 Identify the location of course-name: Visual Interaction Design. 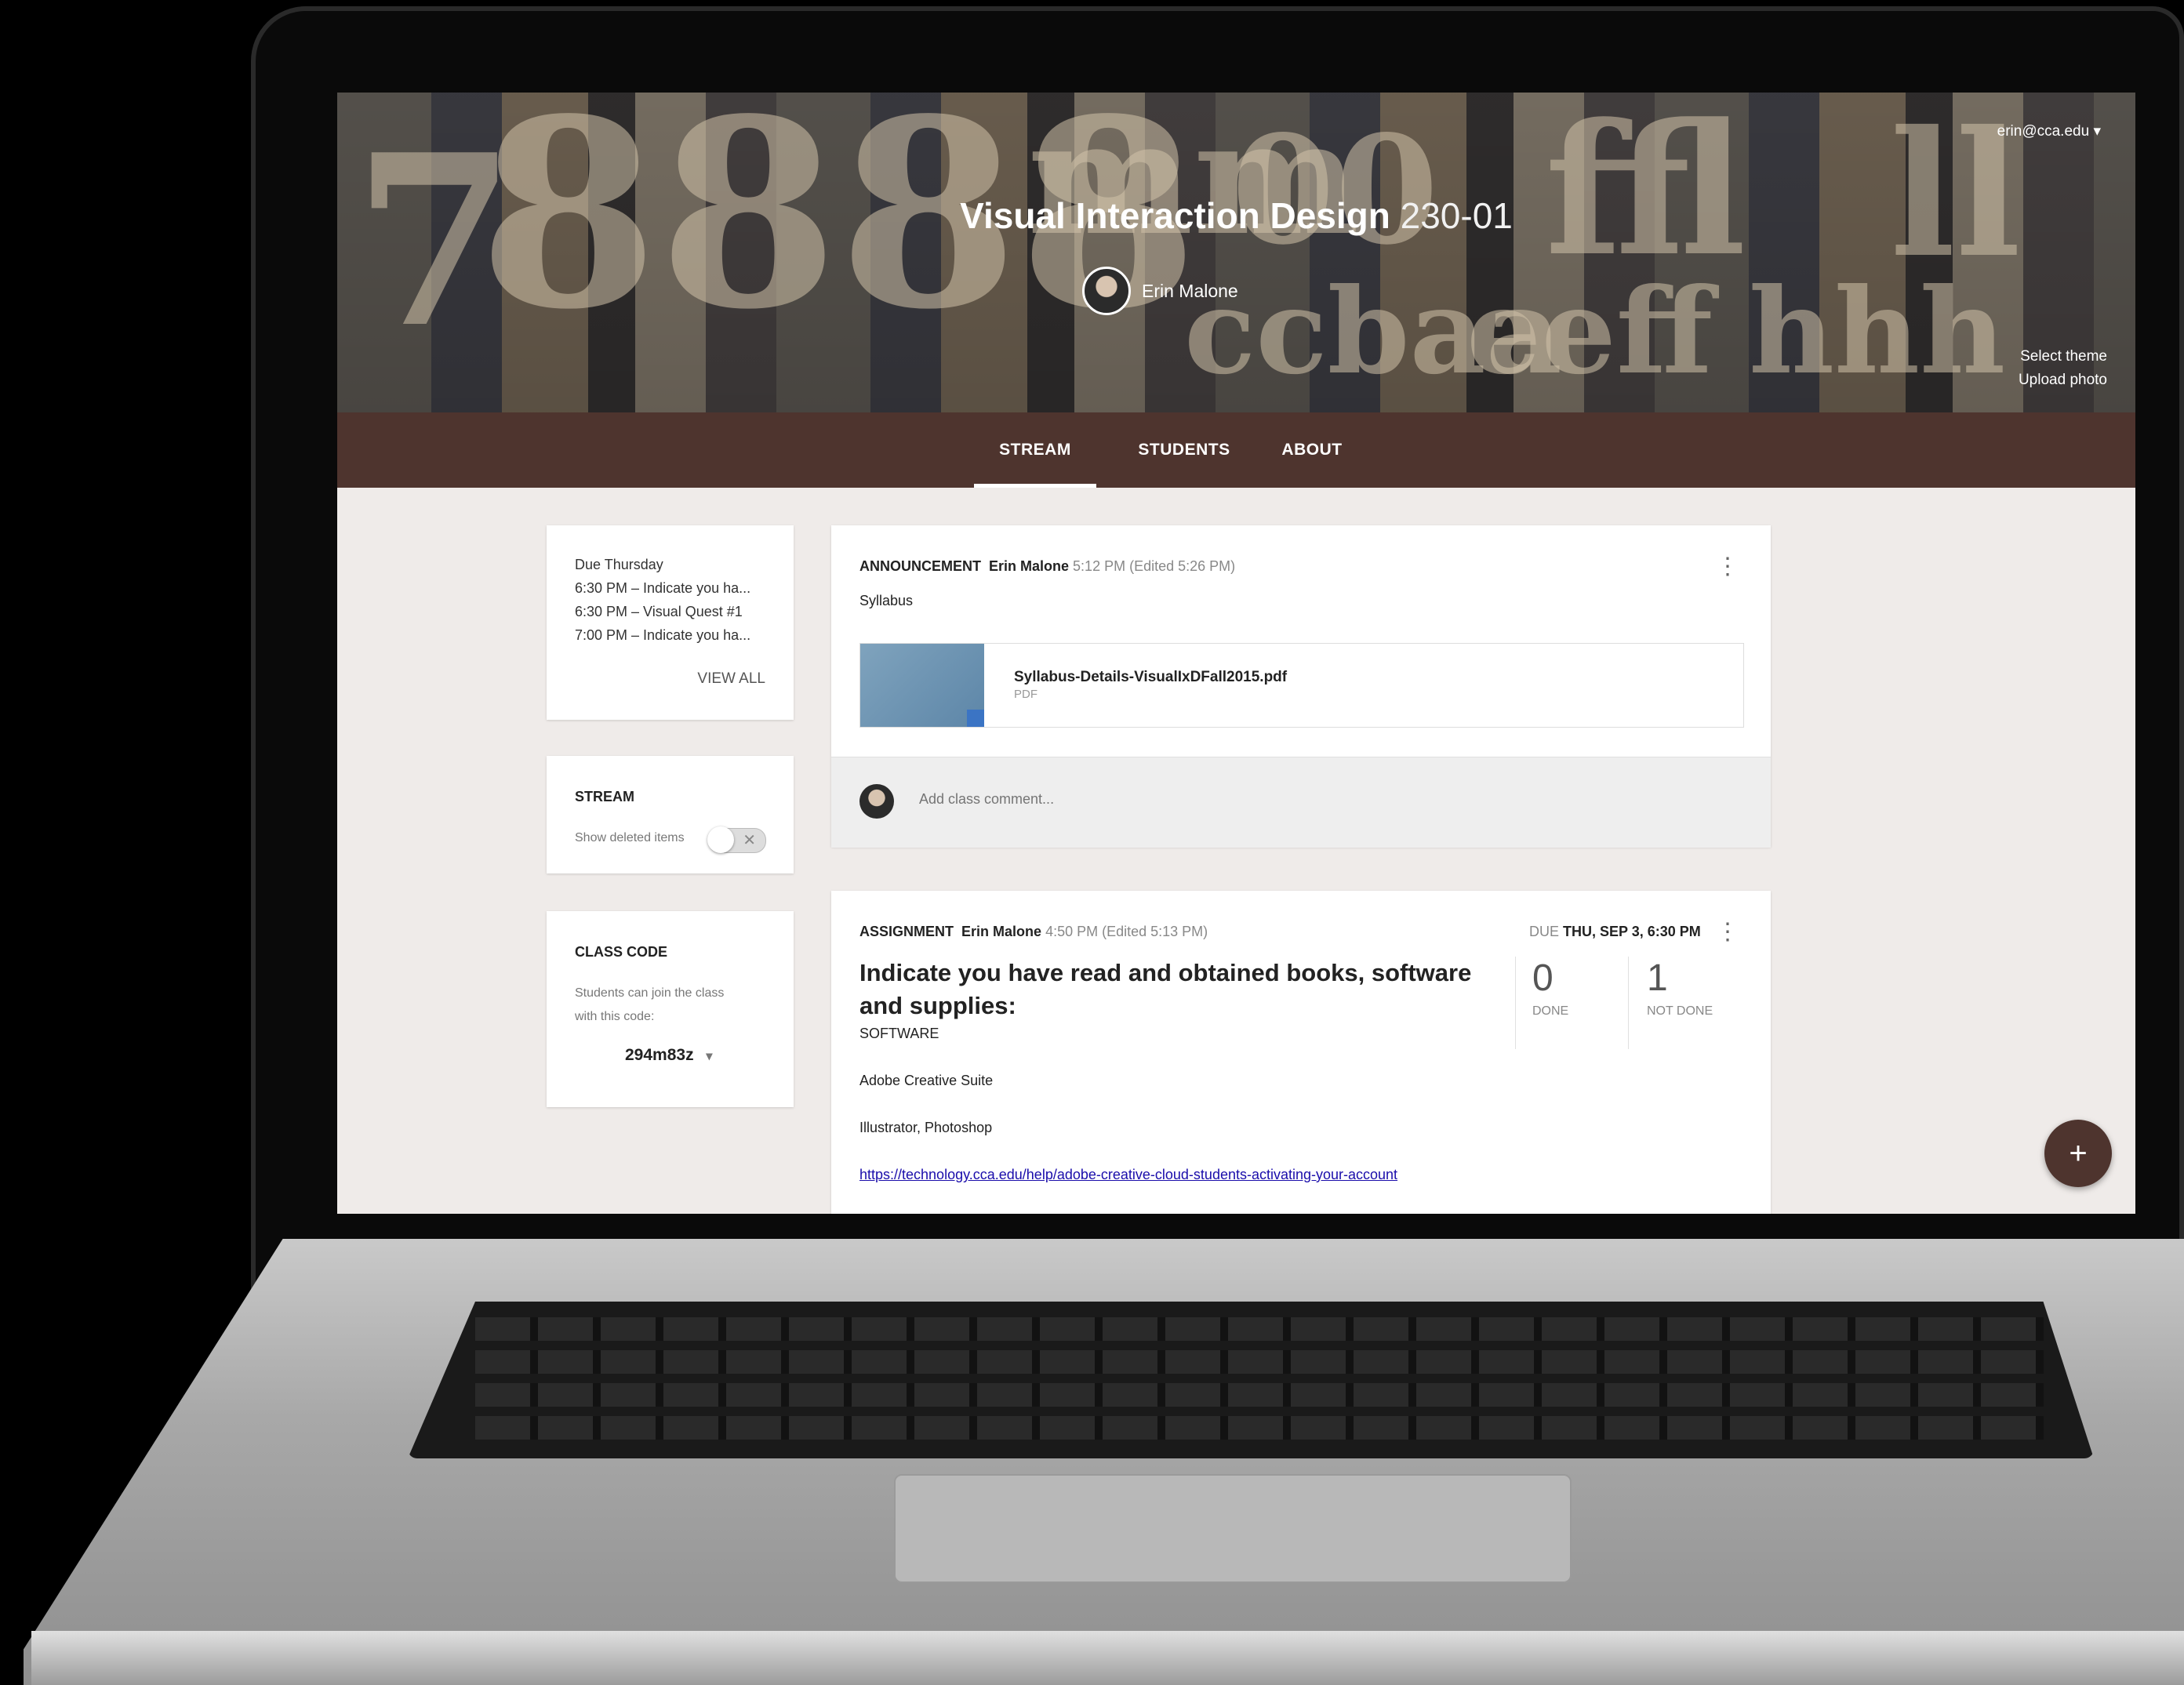
(1175, 215).